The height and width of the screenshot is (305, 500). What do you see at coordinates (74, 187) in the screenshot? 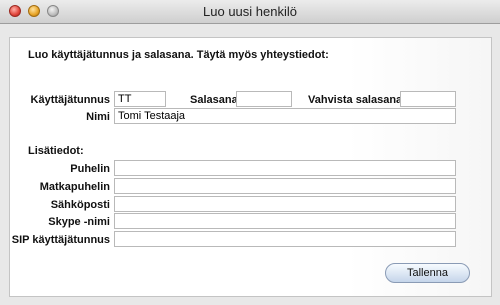
I see `mobile-label: Matkapuhelin` at bounding box center [74, 187].